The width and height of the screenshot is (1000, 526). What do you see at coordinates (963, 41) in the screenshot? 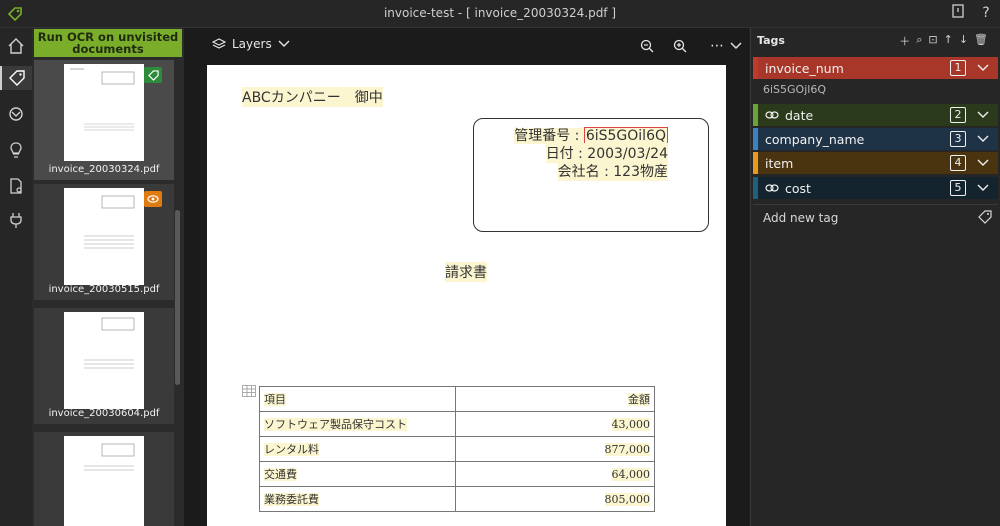
I see `move-down-icon: ↓` at bounding box center [963, 41].